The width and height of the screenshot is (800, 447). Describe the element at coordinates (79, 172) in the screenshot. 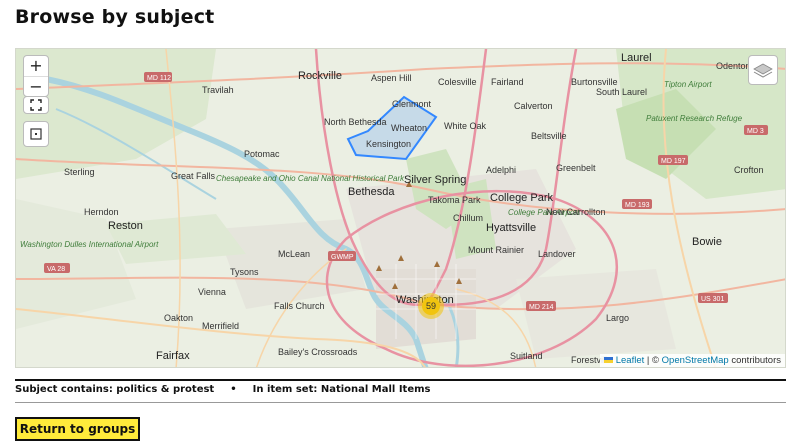

I see `place-sterling: Sterling` at that location.